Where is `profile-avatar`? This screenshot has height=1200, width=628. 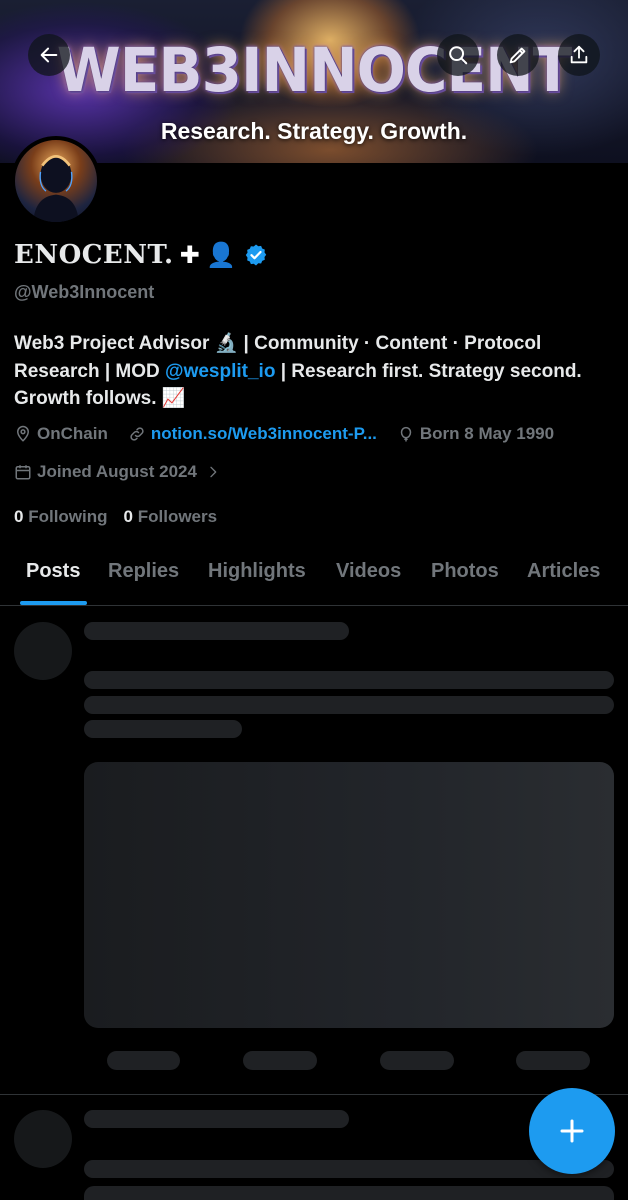
profile-avatar is located at coordinates (56, 181).